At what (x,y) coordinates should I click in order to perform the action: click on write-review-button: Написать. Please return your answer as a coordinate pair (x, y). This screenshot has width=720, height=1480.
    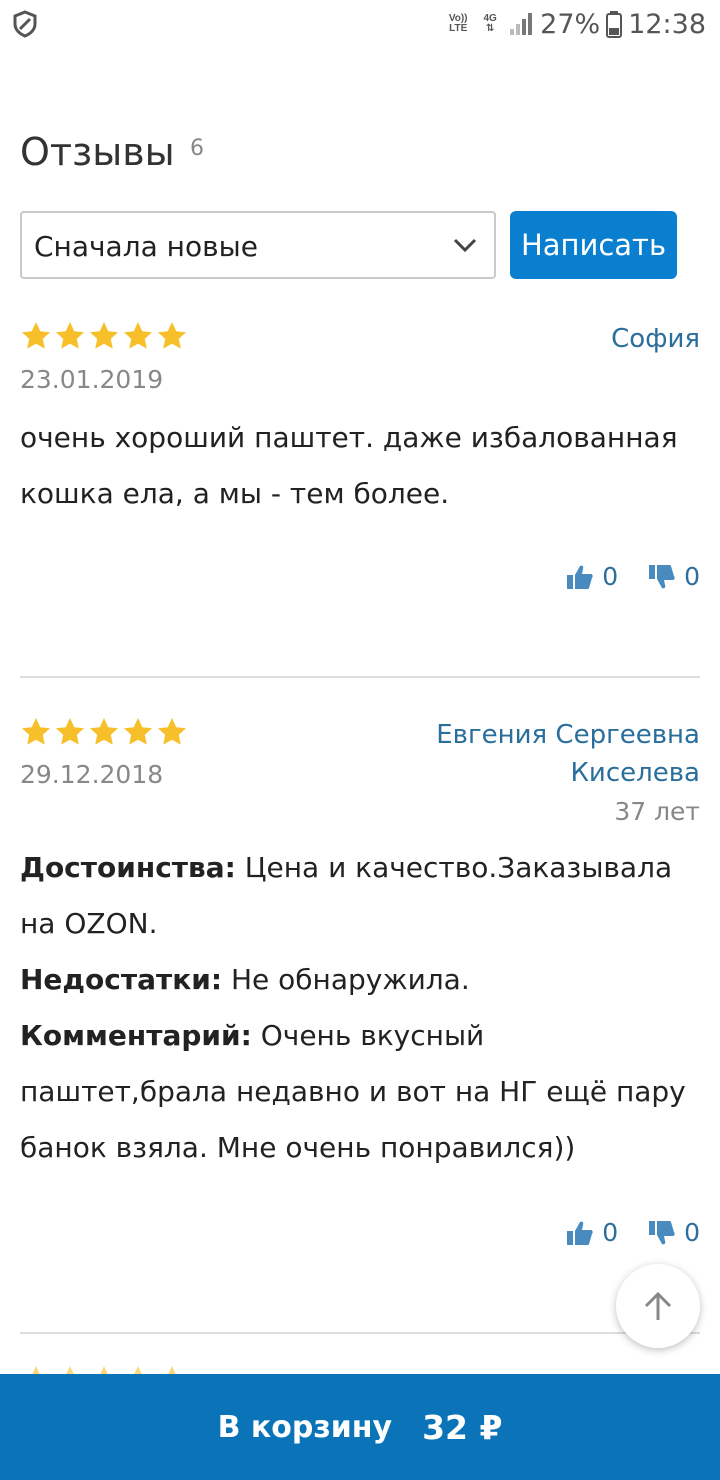
    Looking at the image, I should click on (593, 245).